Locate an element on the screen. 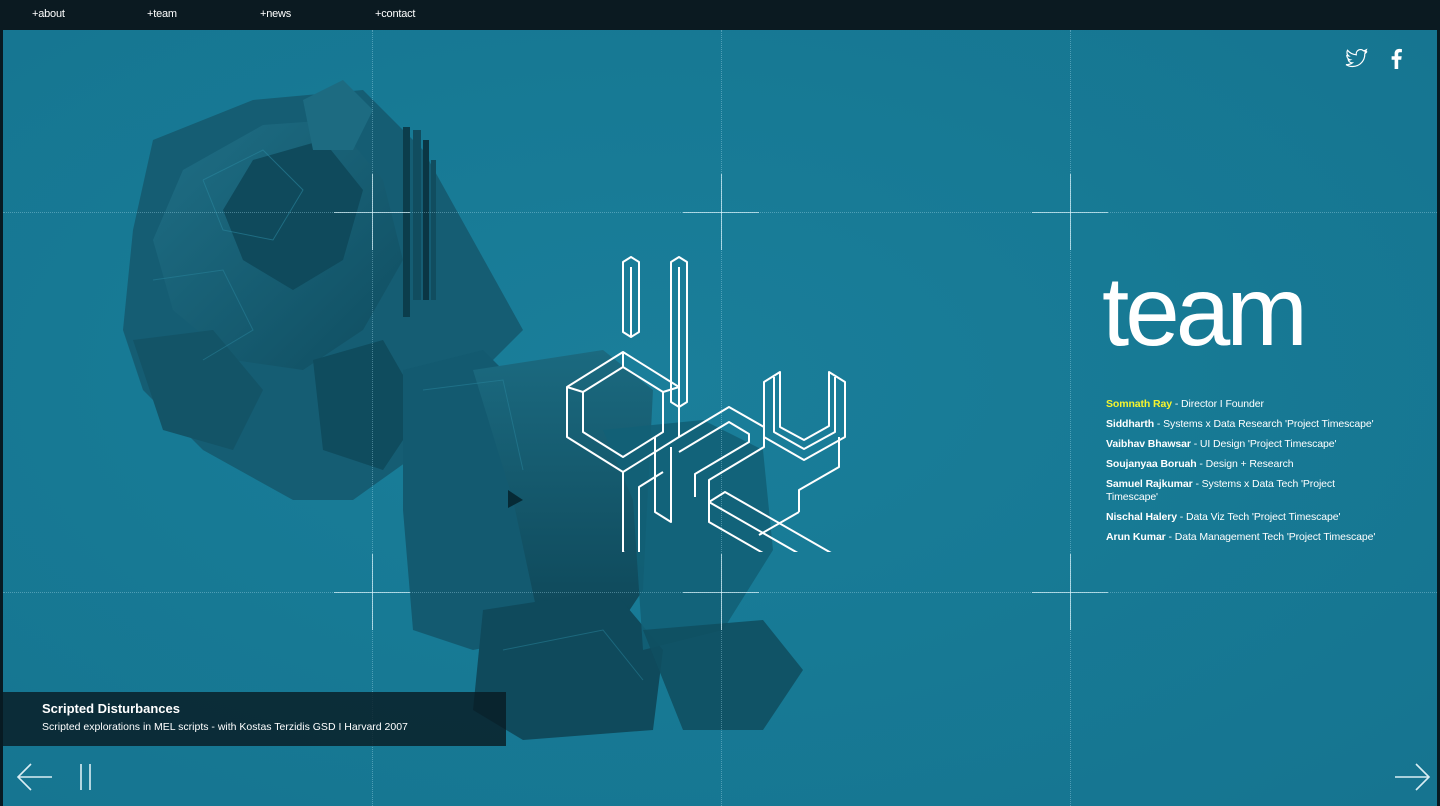 This screenshot has height=806, width=1440. member-role: - Data Viz Tech 'Project Timescape' is located at coordinates (1258, 517).